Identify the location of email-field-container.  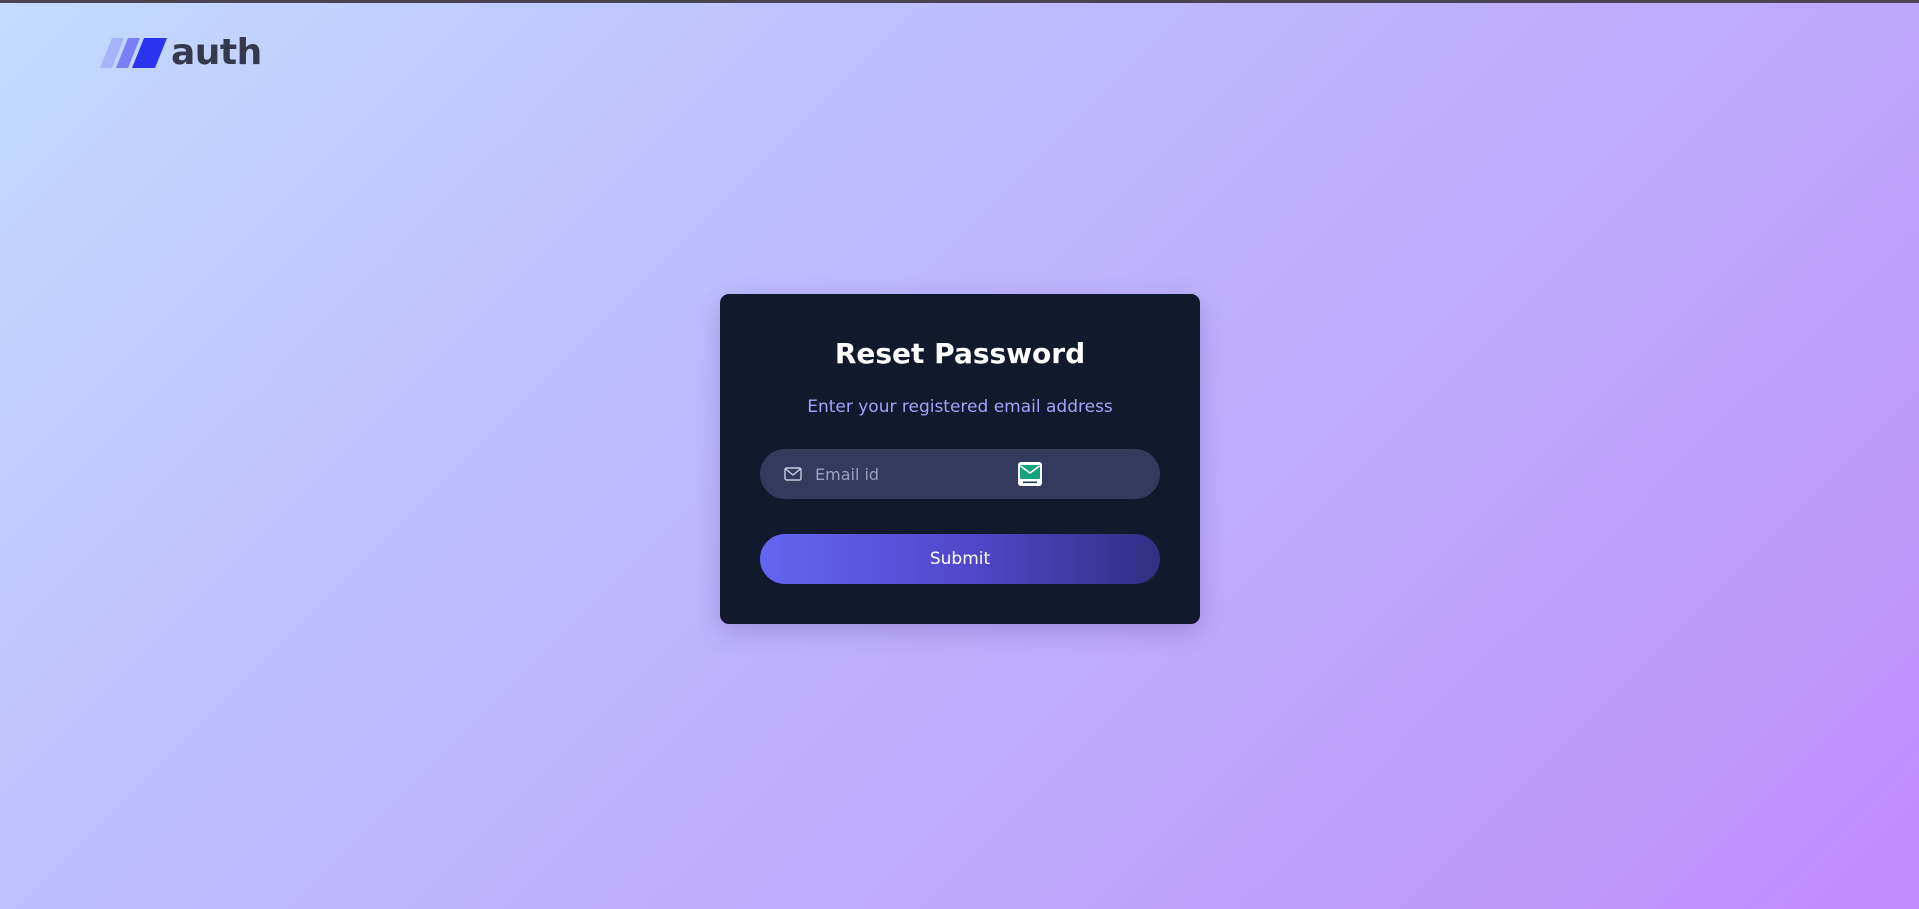
(960, 474).